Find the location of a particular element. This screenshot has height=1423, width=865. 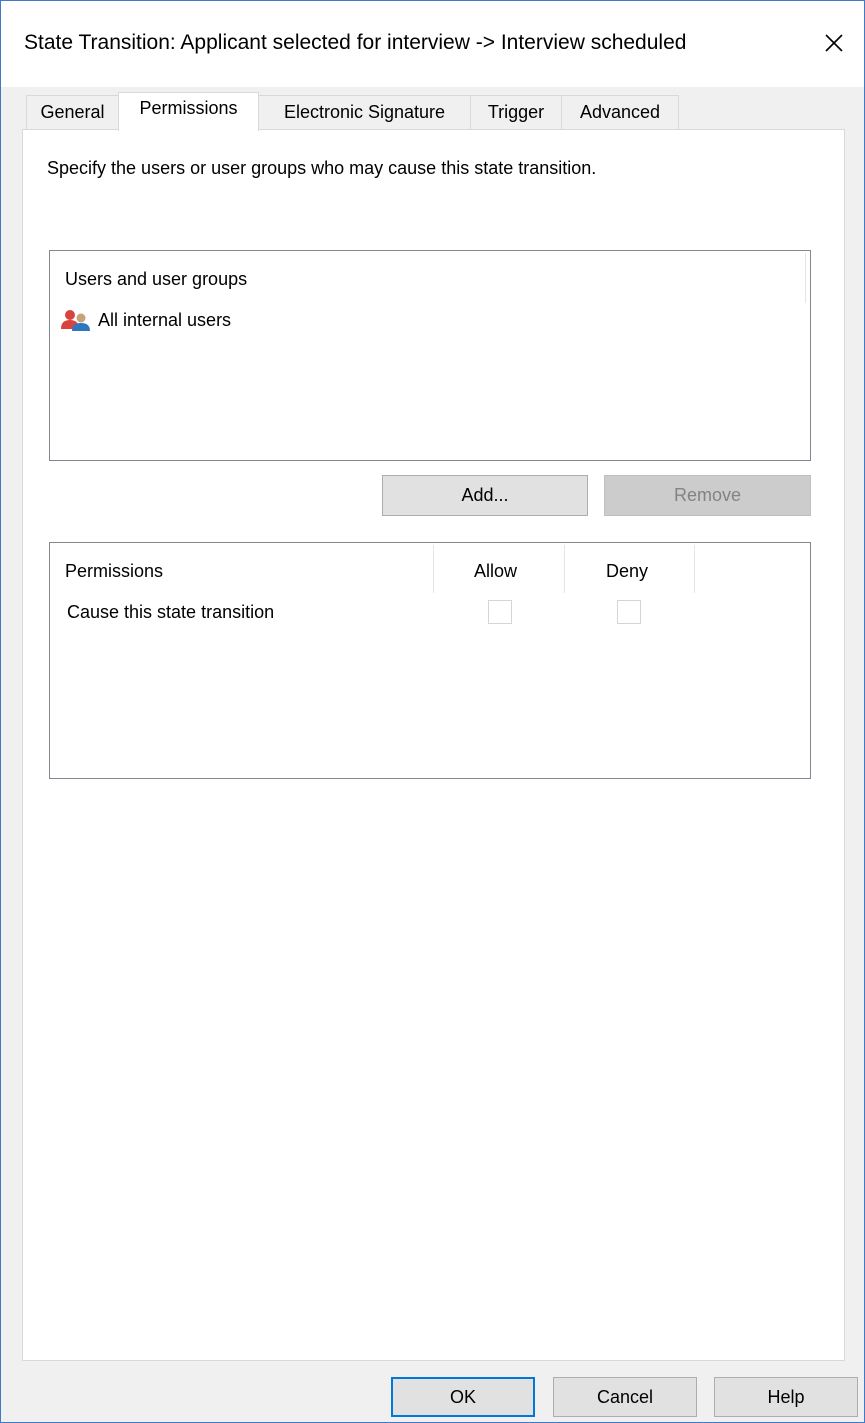

help-button: Help is located at coordinates (786, 1397).